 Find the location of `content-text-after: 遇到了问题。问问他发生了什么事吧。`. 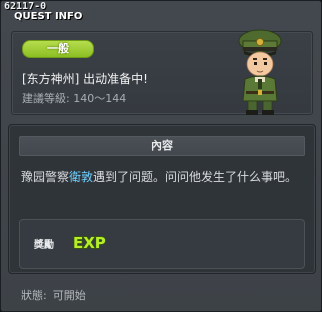

content-text-after: 遇到了问题。问问他发生了什么事吧。 is located at coordinates (195, 177).